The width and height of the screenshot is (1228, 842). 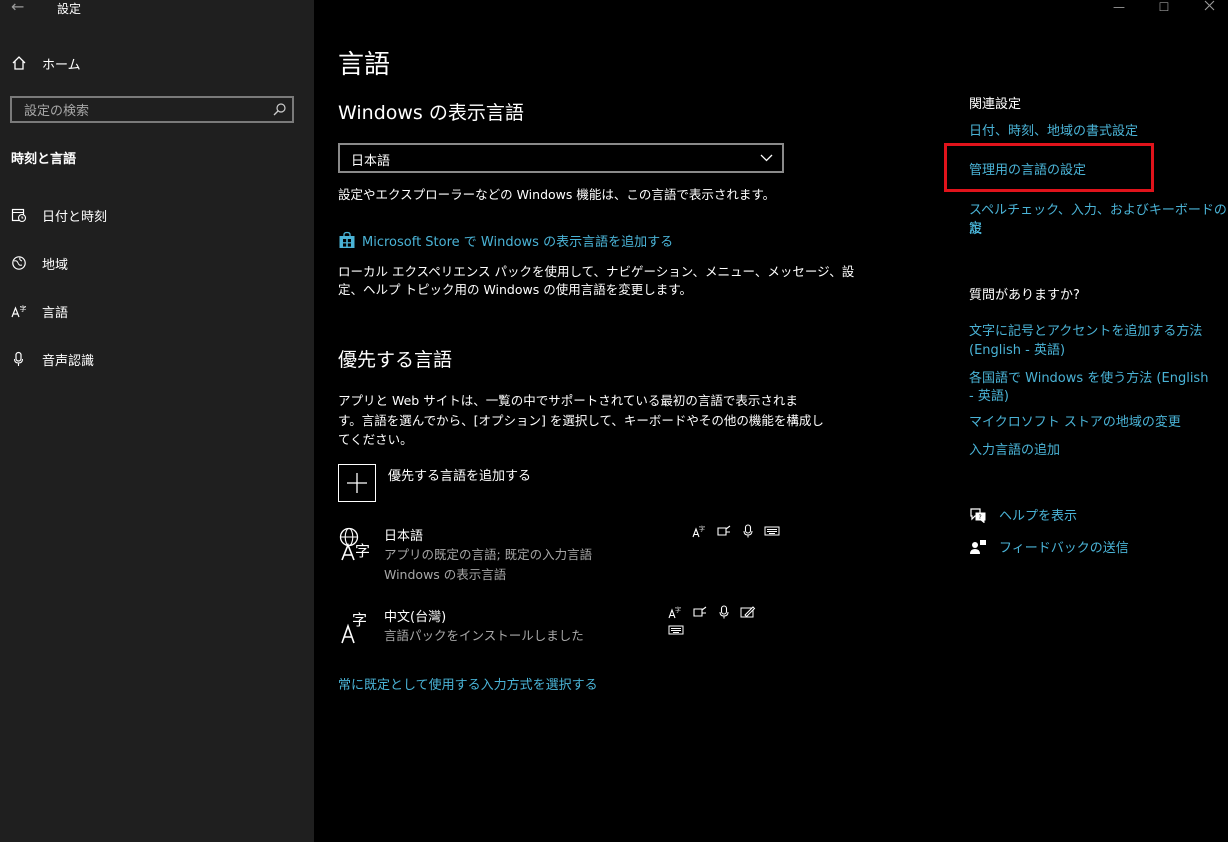 I want to click on help-label: ヘルプを表示, so click(x=1038, y=516).